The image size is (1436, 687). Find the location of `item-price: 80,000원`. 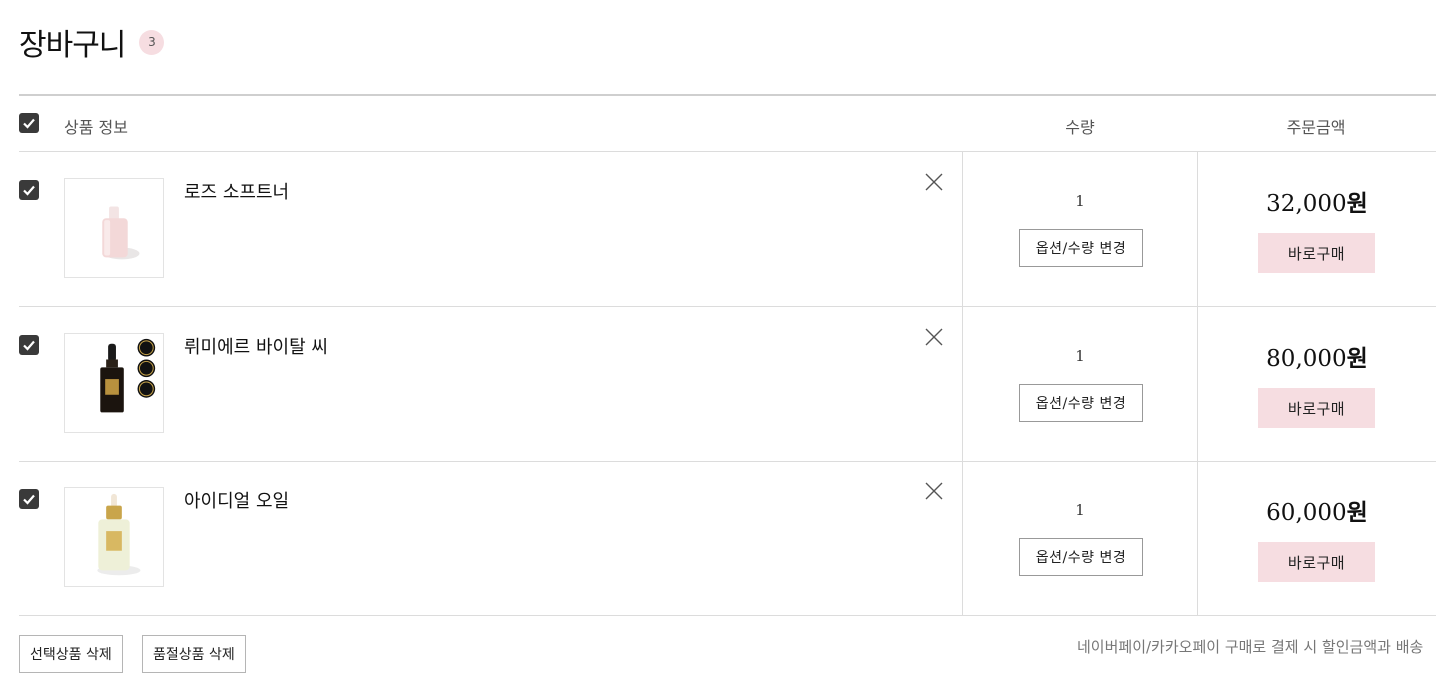

item-price: 80,000원 is located at coordinates (1317, 356).